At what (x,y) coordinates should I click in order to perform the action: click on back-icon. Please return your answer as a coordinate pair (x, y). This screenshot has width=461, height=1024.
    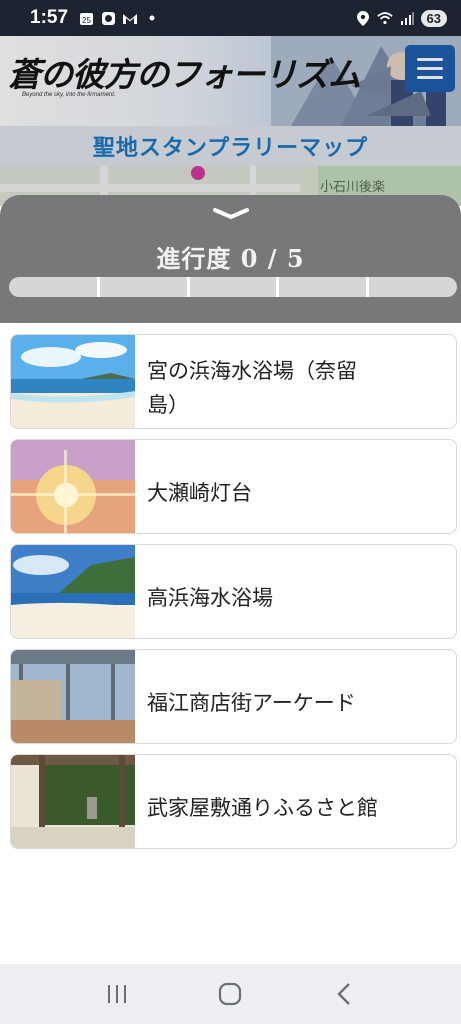
    Looking at the image, I should click on (343, 994).